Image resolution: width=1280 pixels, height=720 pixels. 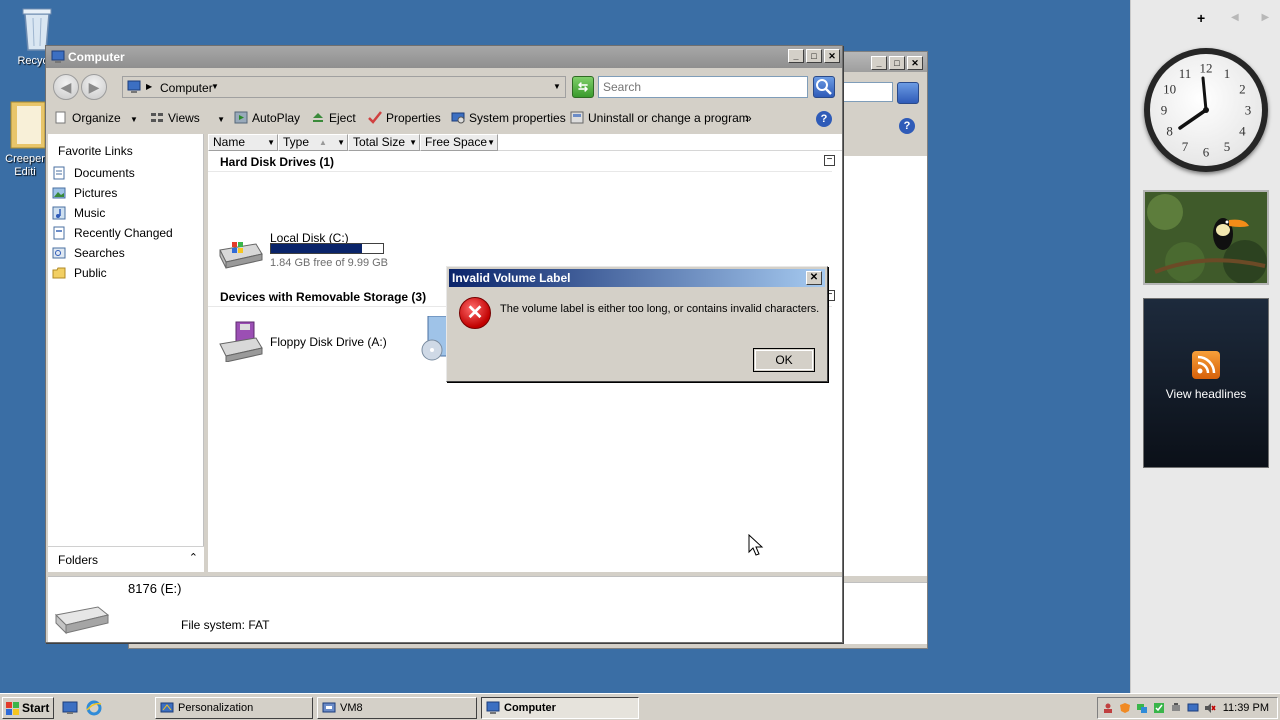 I want to click on toucan-photo-icon, so click(x=1206, y=237).